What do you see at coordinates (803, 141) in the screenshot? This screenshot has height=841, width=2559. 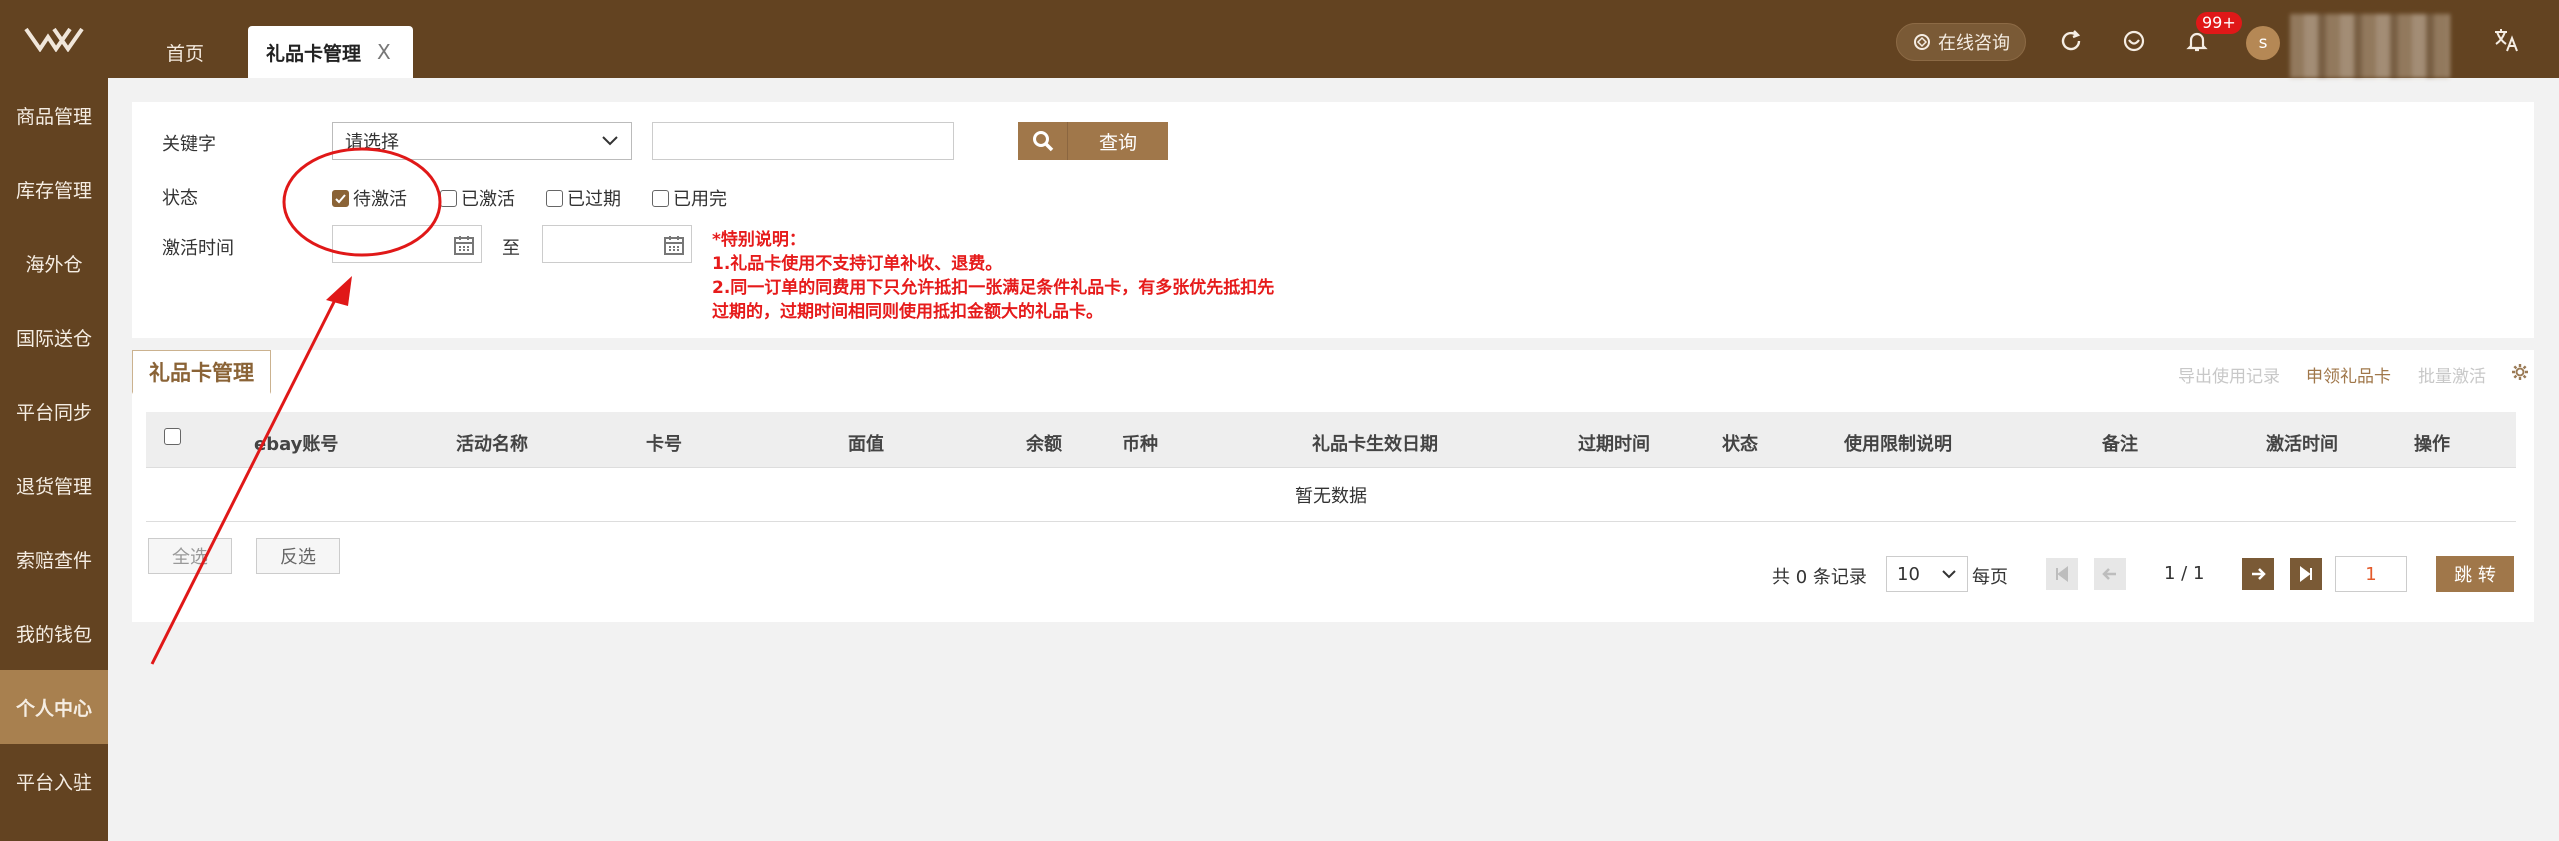 I see `keyword-input` at bounding box center [803, 141].